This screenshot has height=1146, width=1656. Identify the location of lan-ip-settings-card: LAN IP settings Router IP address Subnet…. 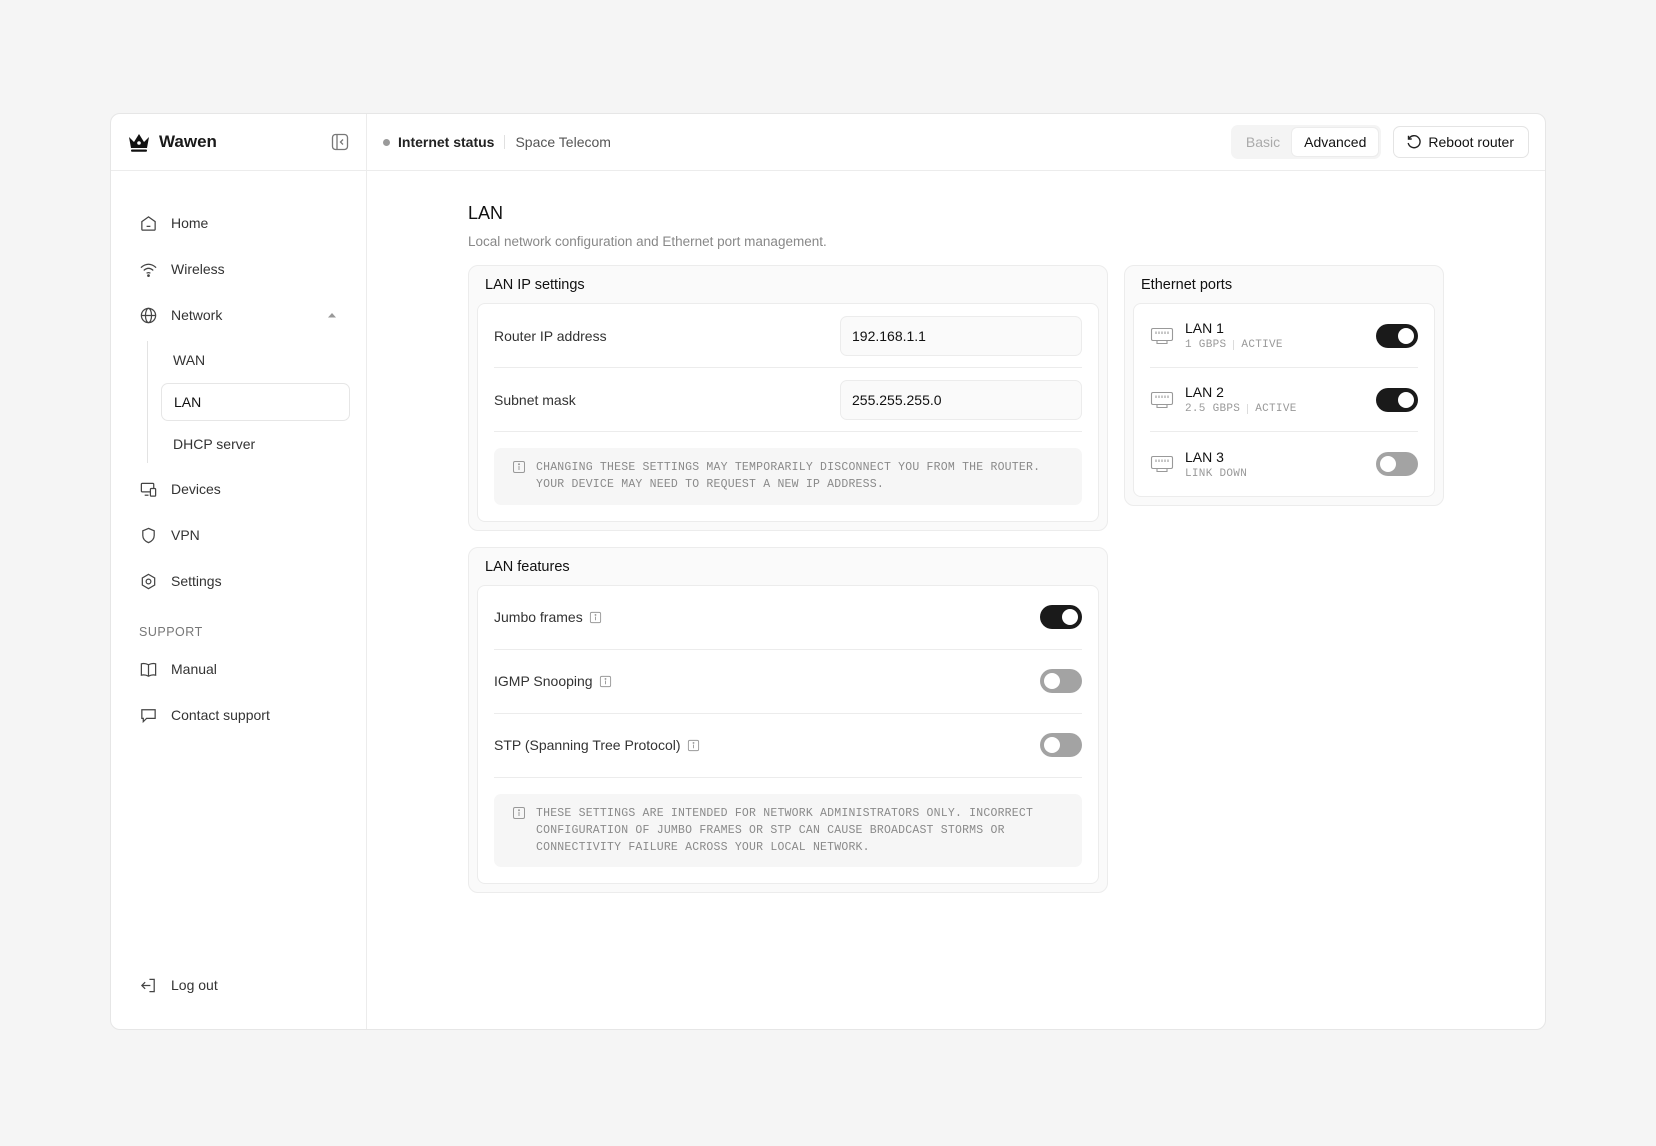
(788, 398).